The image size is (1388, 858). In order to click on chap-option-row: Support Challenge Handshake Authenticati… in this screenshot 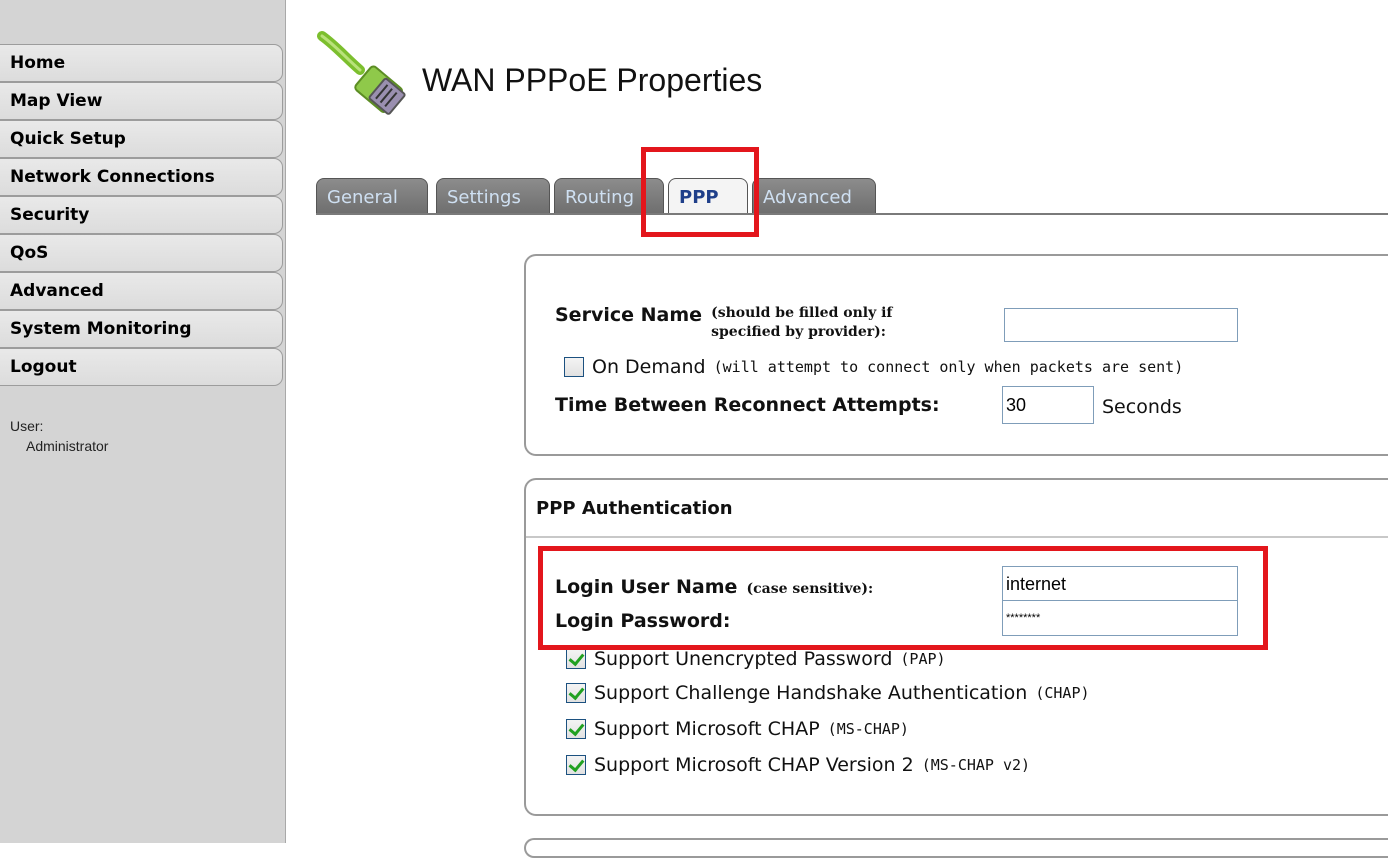, I will do `click(828, 693)`.